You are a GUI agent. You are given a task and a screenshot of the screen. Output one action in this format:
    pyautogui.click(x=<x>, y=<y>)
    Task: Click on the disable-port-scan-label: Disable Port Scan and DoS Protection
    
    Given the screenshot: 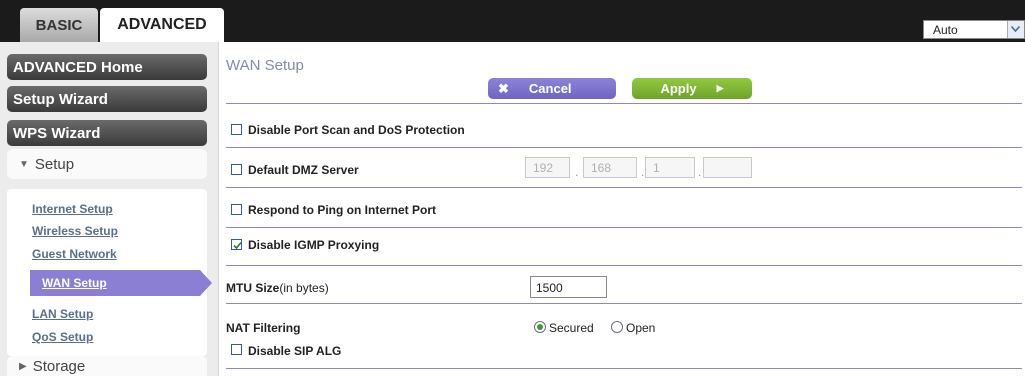 What is the action you would take?
    pyautogui.click(x=356, y=130)
    